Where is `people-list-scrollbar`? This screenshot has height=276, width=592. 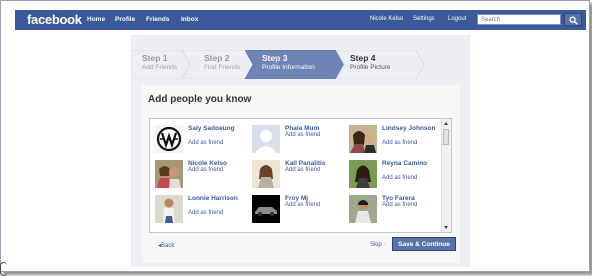
people-list-scrollbar is located at coordinates (446, 175).